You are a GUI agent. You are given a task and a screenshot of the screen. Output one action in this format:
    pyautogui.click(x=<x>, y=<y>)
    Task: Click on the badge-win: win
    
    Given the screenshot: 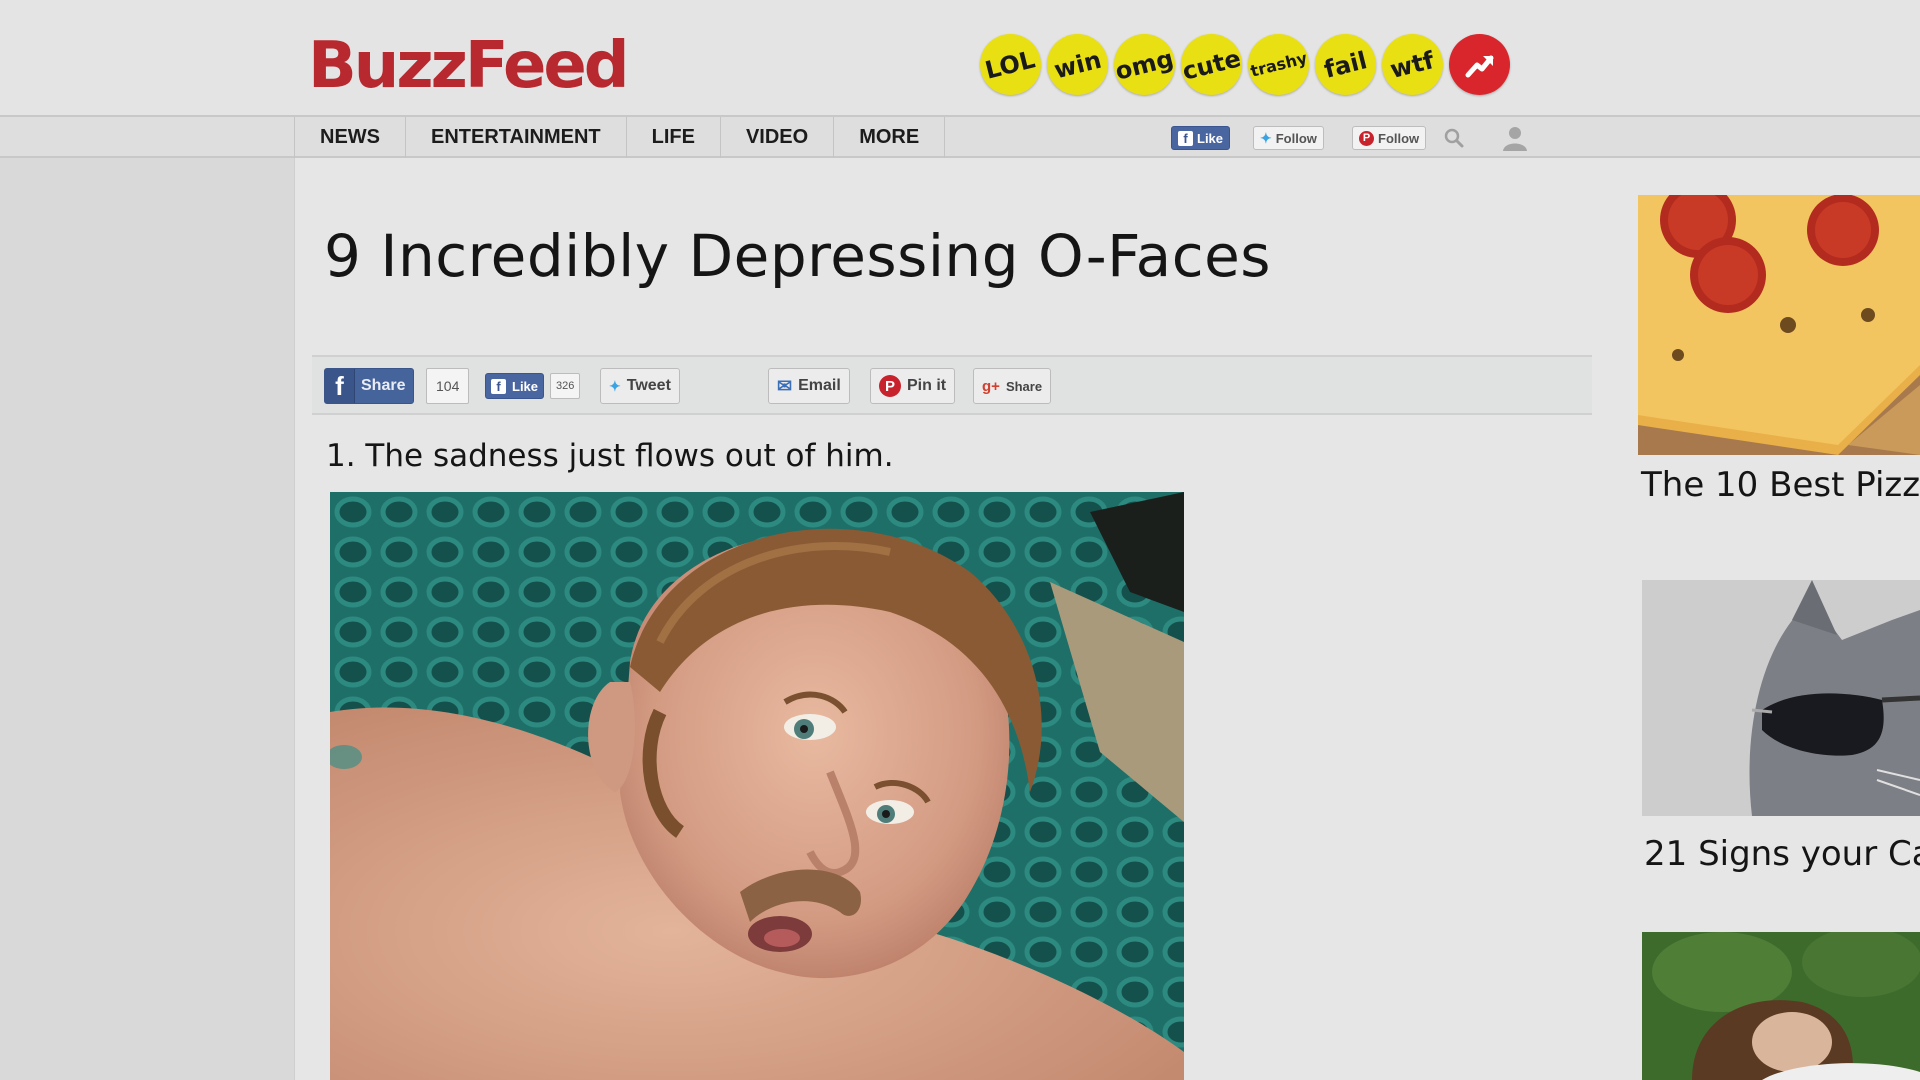 What is the action you would take?
    pyautogui.click(x=1077, y=64)
    